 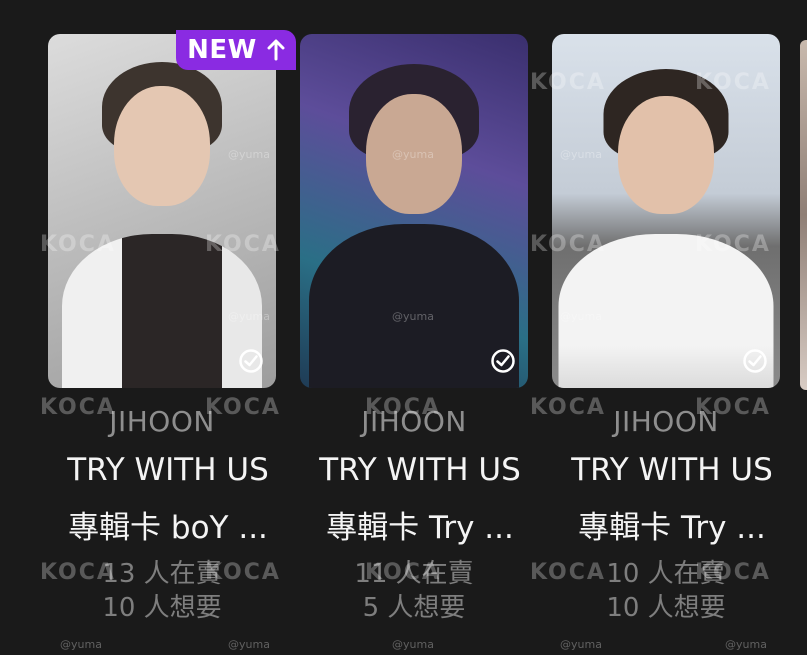 What do you see at coordinates (414, 608) in the screenshot?
I see `wanted-count: 5 人想要` at bounding box center [414, 608].